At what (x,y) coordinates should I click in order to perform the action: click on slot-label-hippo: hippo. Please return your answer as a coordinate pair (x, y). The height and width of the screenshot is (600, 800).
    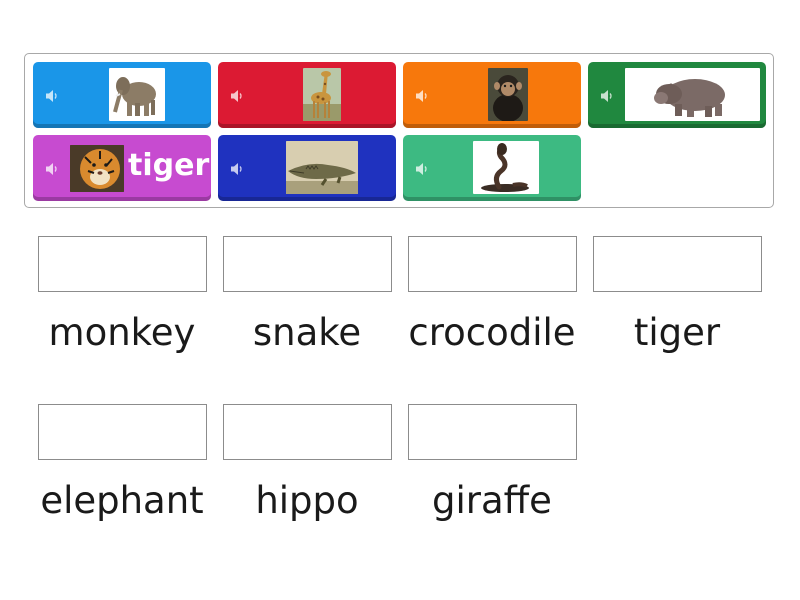
    Looking at the image, I should click on (307, 500).